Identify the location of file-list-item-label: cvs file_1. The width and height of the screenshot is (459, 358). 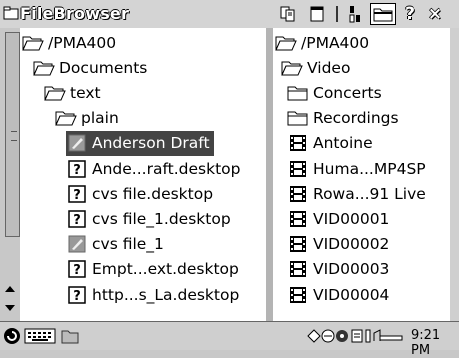
(128, 244).